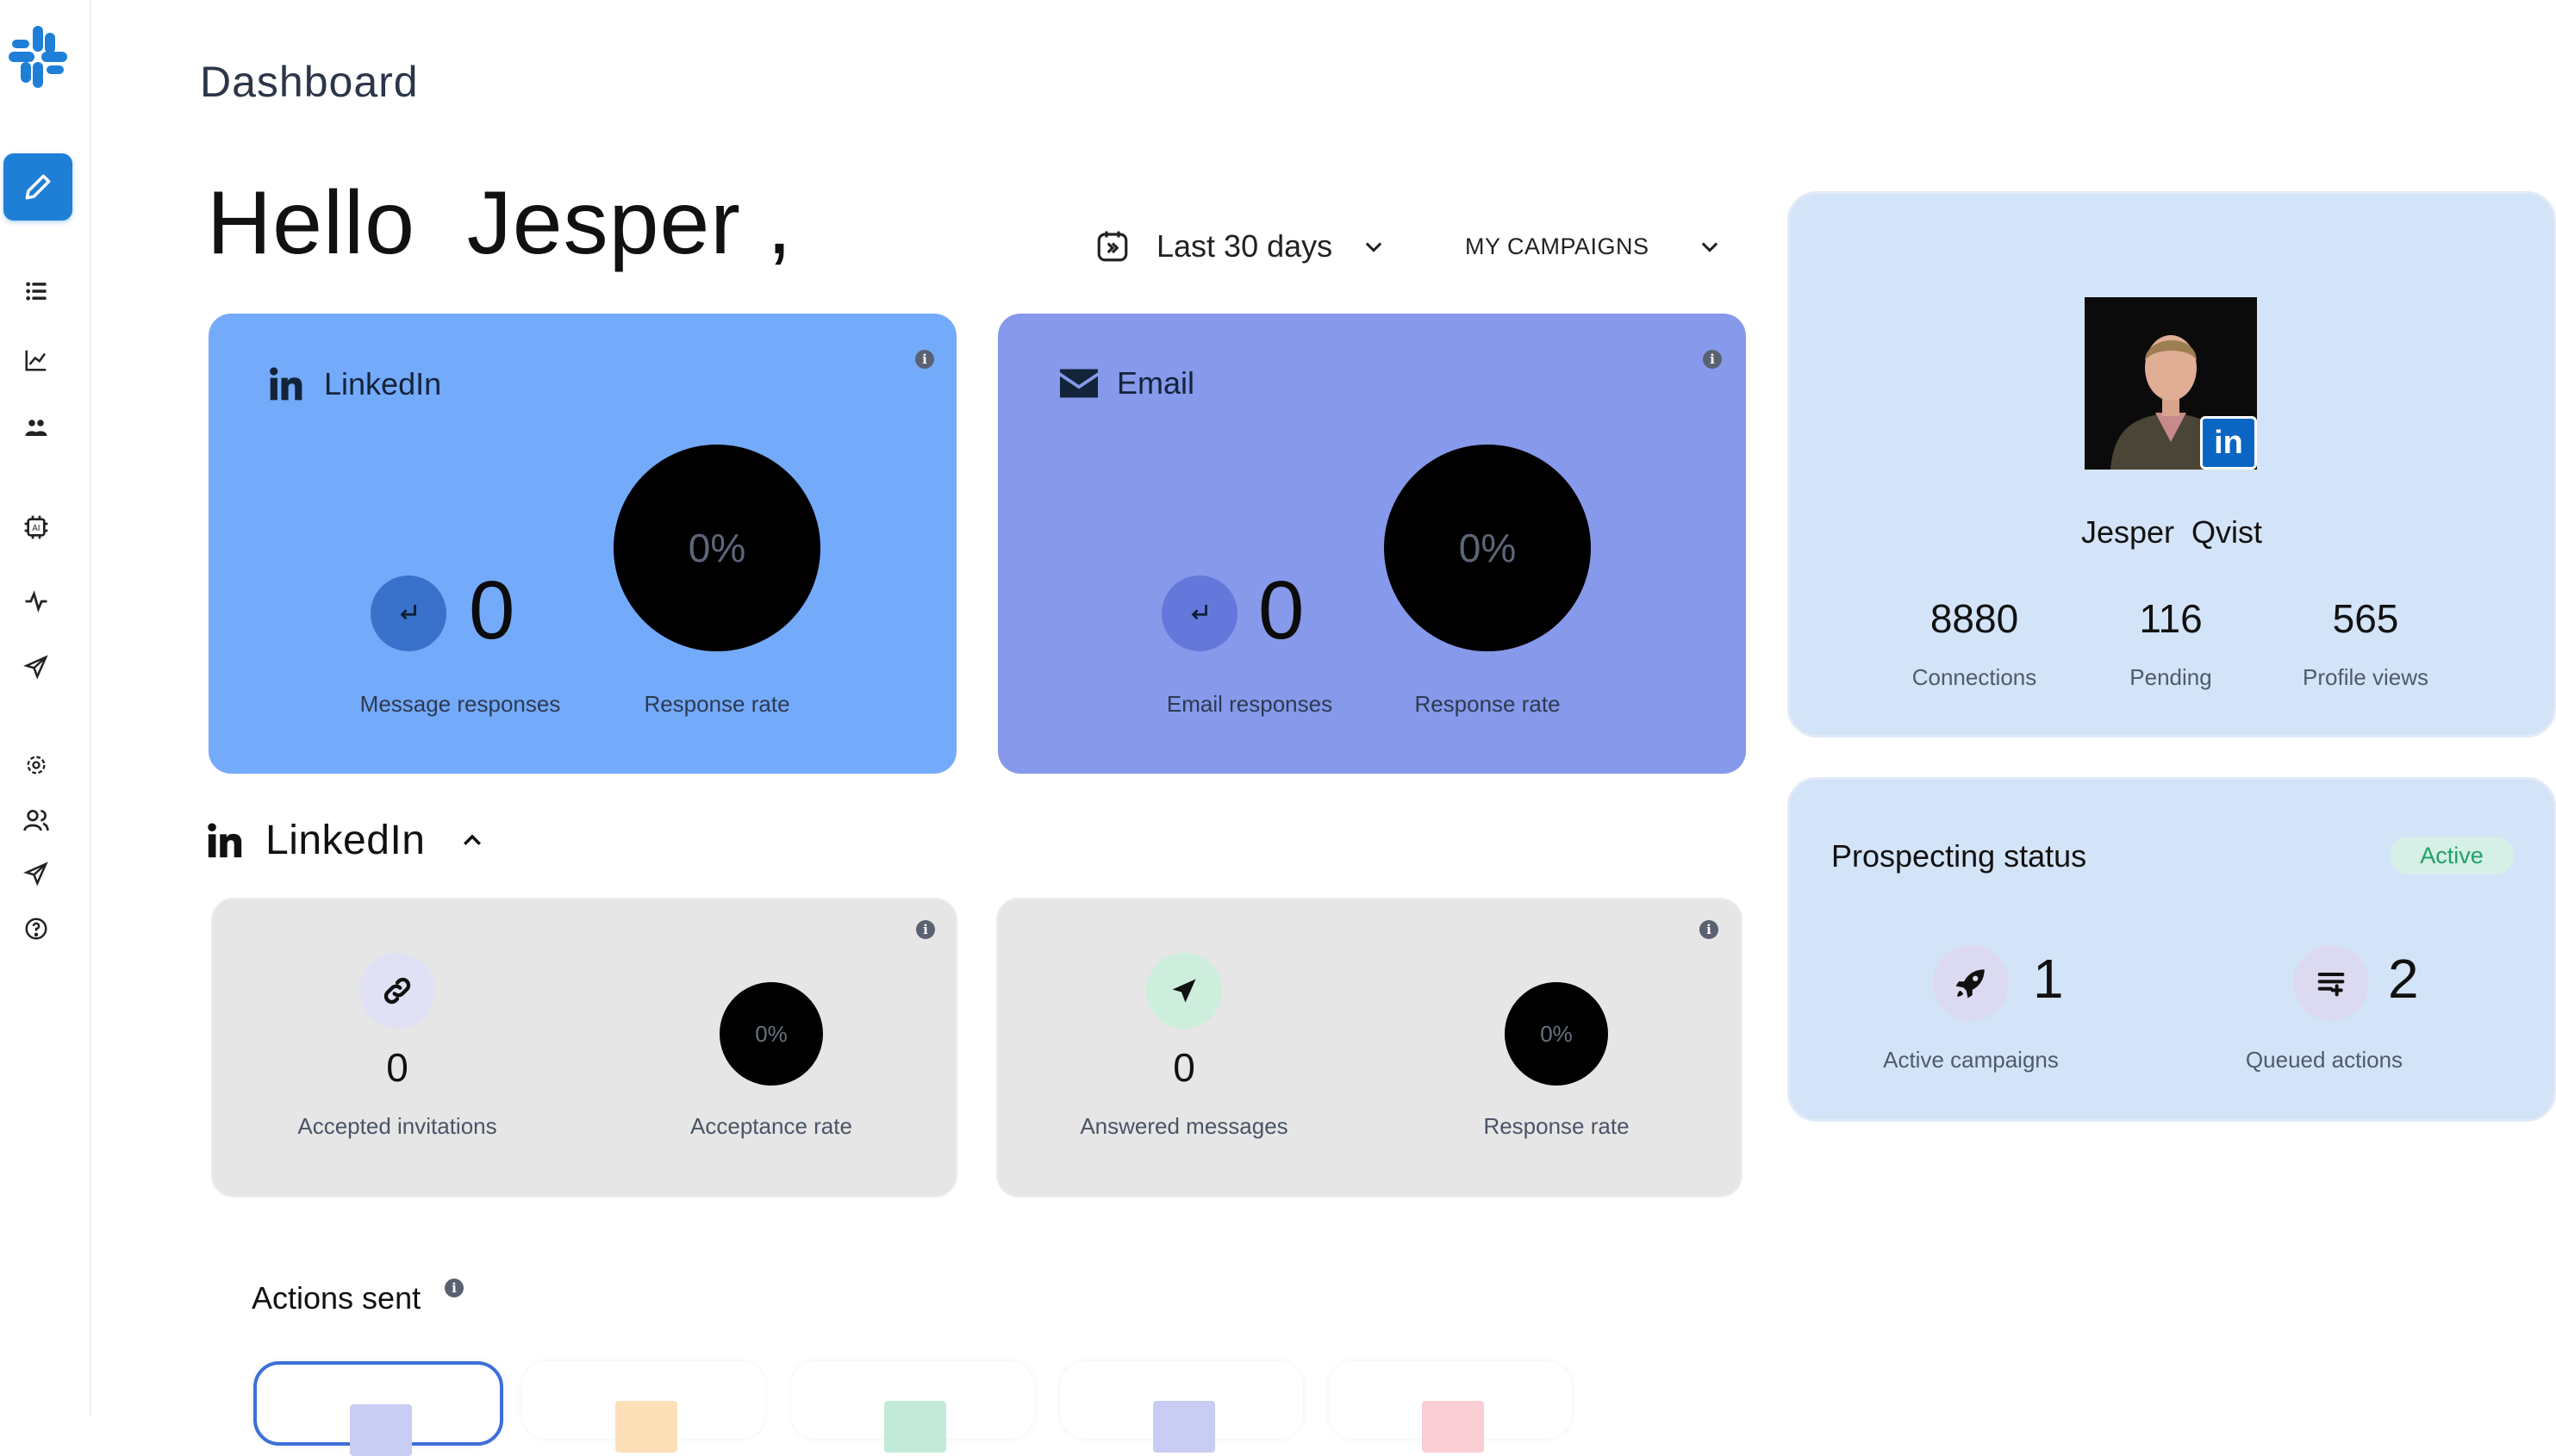 The width and height of the screenshot is (2556, 1456). I want to click on date-range-label: Last 30 days, so click(1244, 246).